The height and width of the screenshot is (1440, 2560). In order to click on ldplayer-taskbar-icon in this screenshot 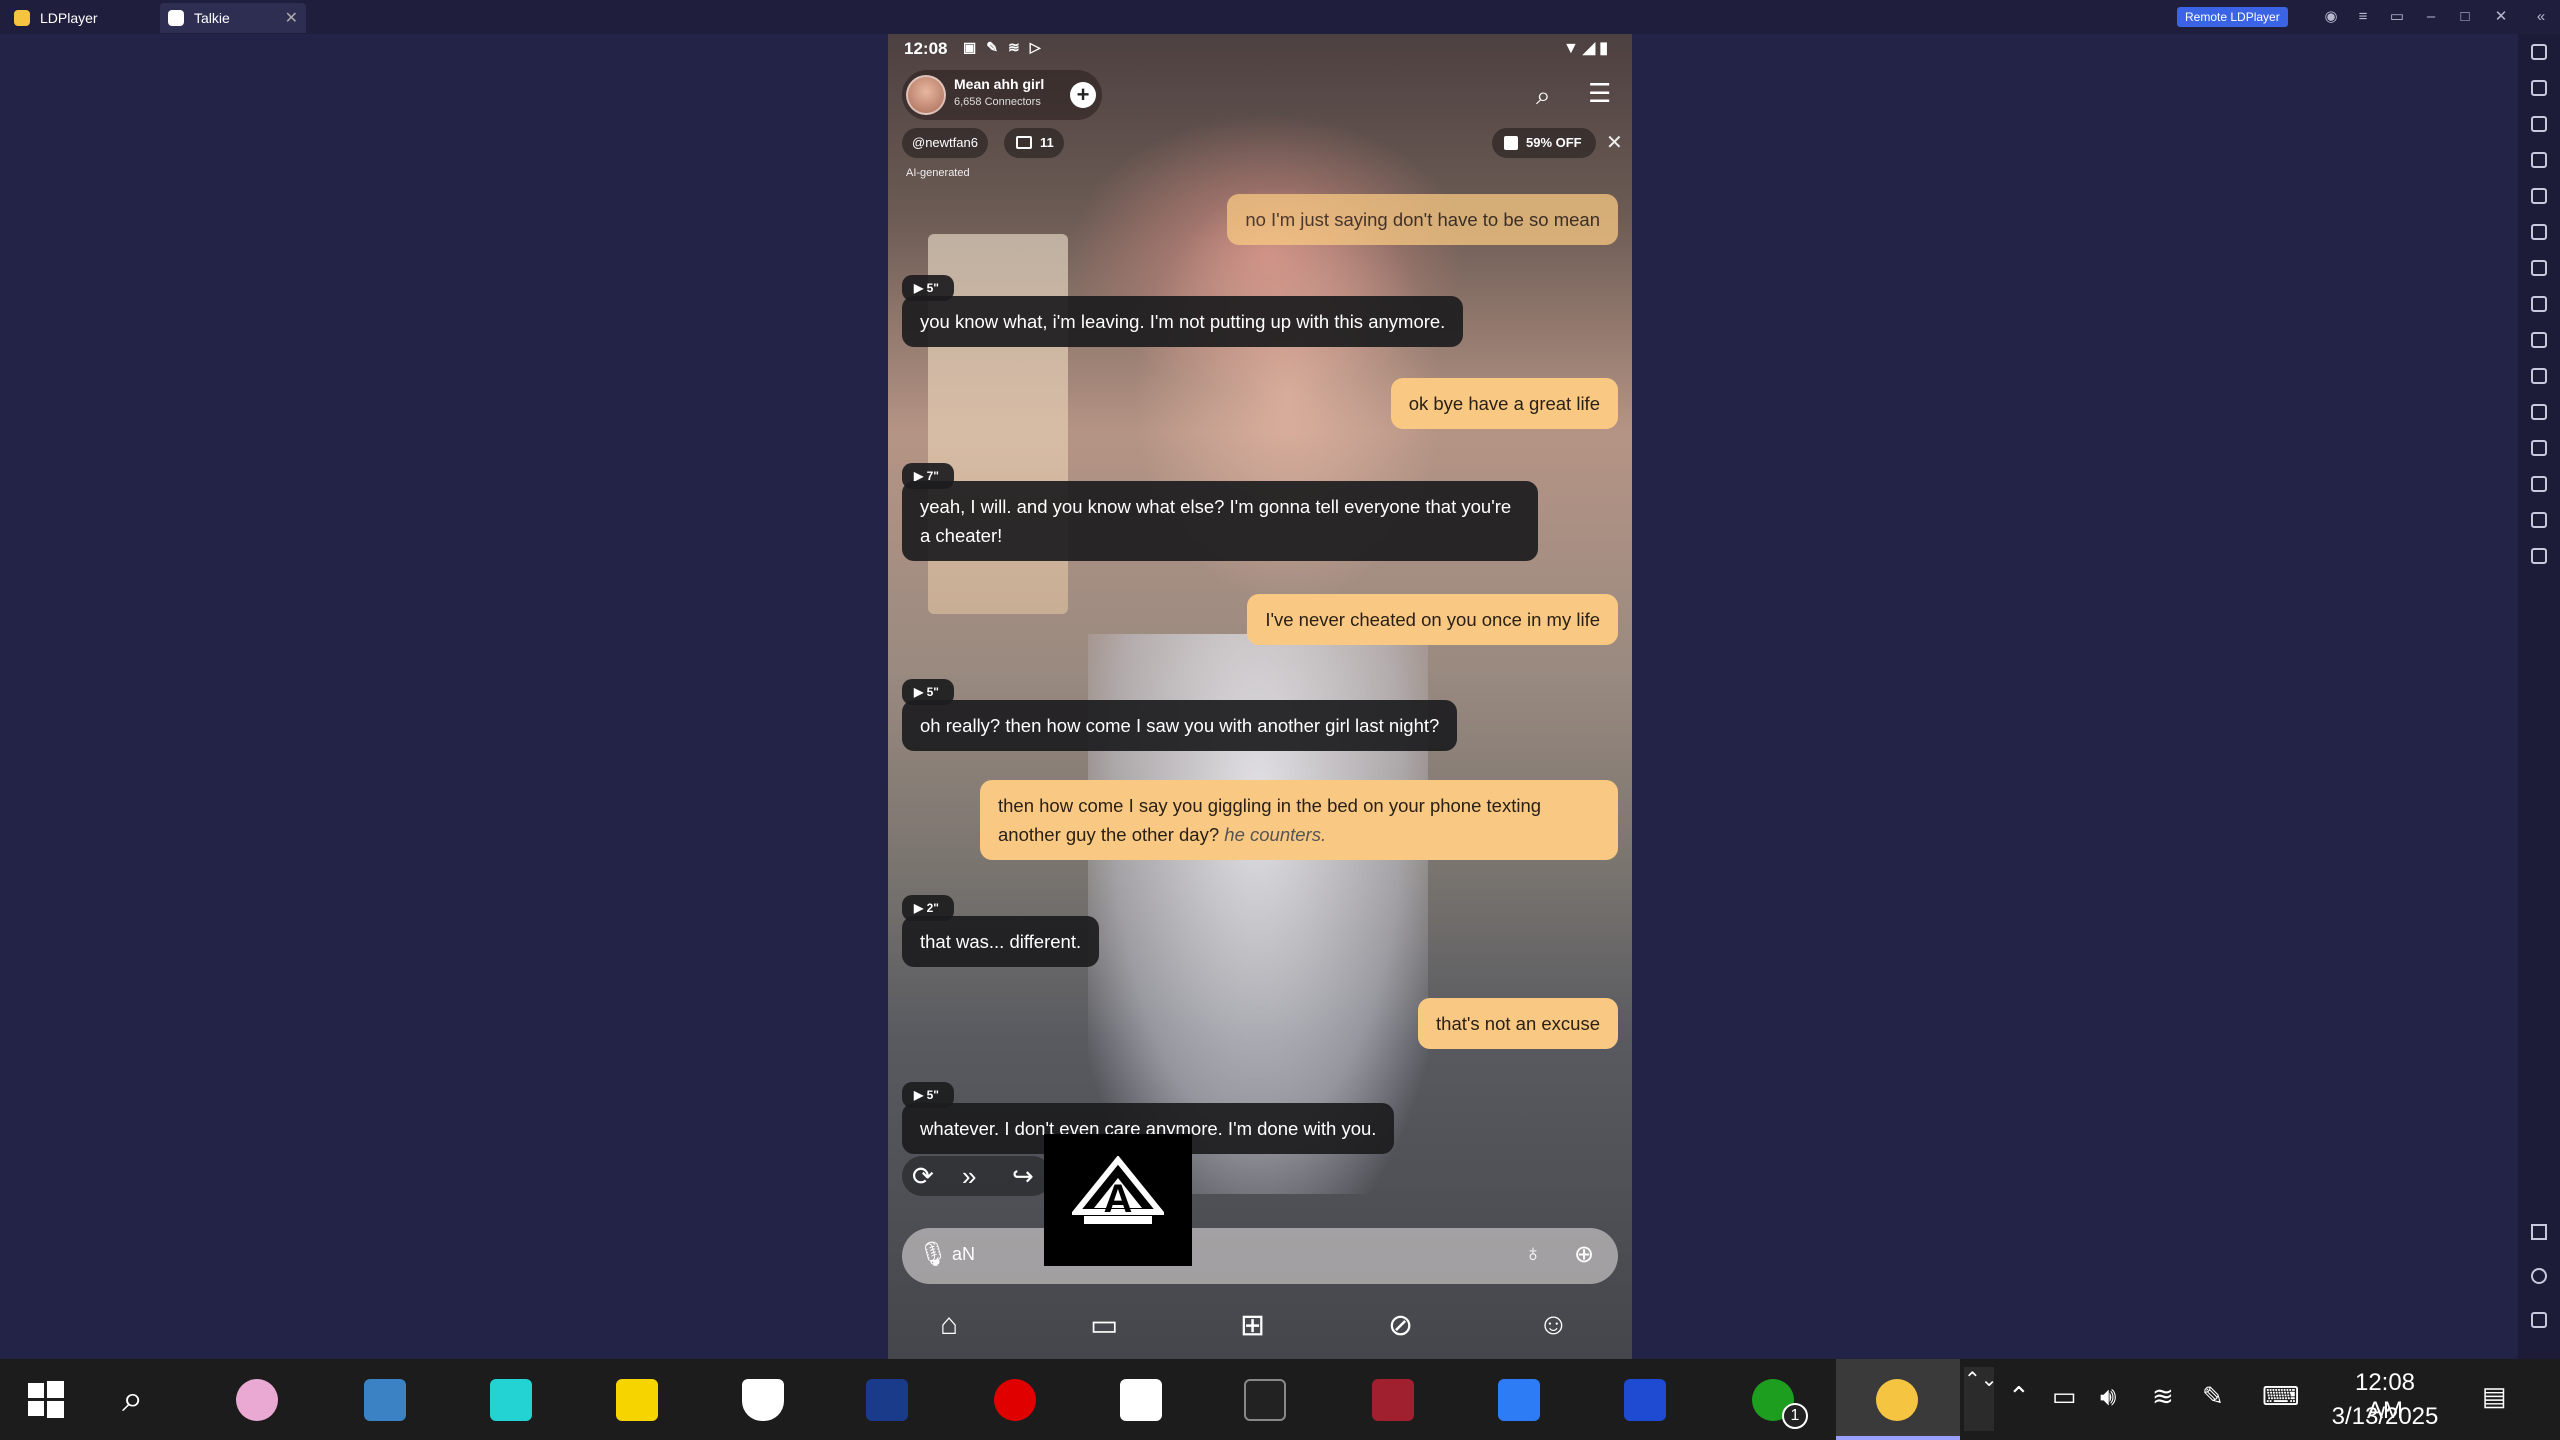, I will do `click(1897, 1400)`.